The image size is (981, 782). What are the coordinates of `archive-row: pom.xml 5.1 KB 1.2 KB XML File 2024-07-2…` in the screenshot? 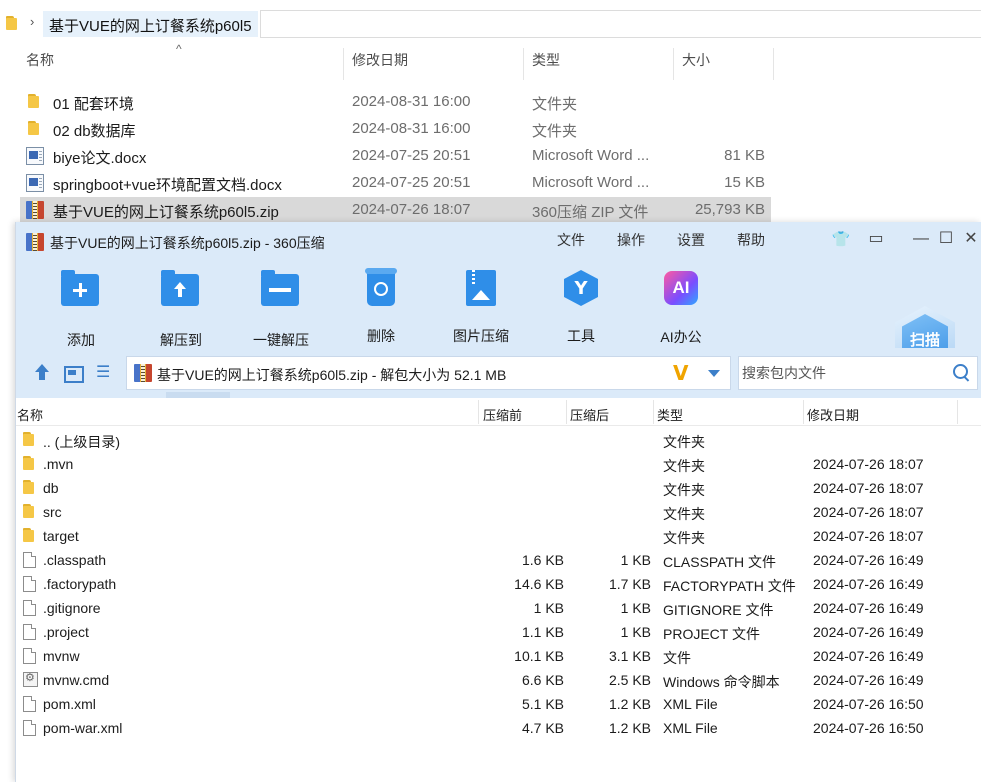 It's located at (498, 704).